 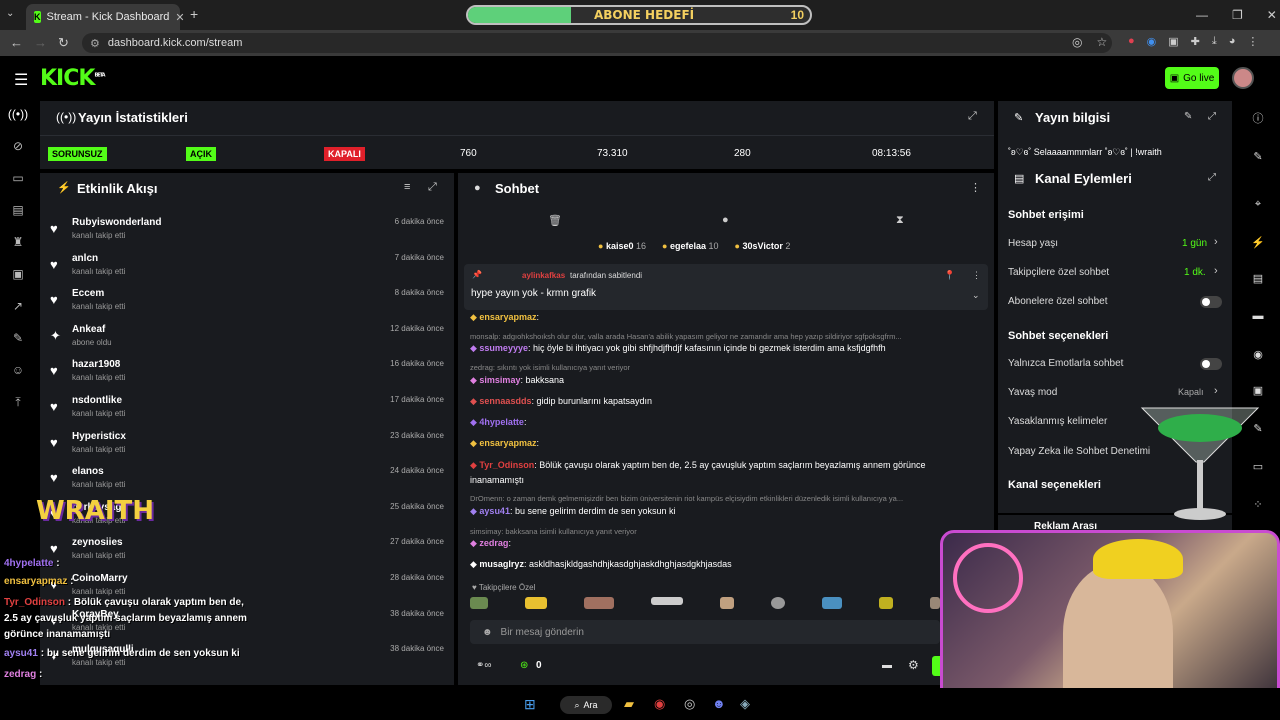 I want to click on target-icon: ⌖, so click(x=1258, y=204).